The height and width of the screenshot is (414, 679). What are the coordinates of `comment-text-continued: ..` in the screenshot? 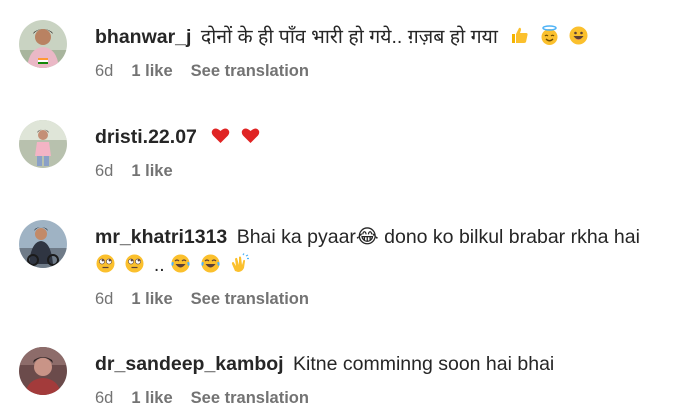 It's located at (159, 265).